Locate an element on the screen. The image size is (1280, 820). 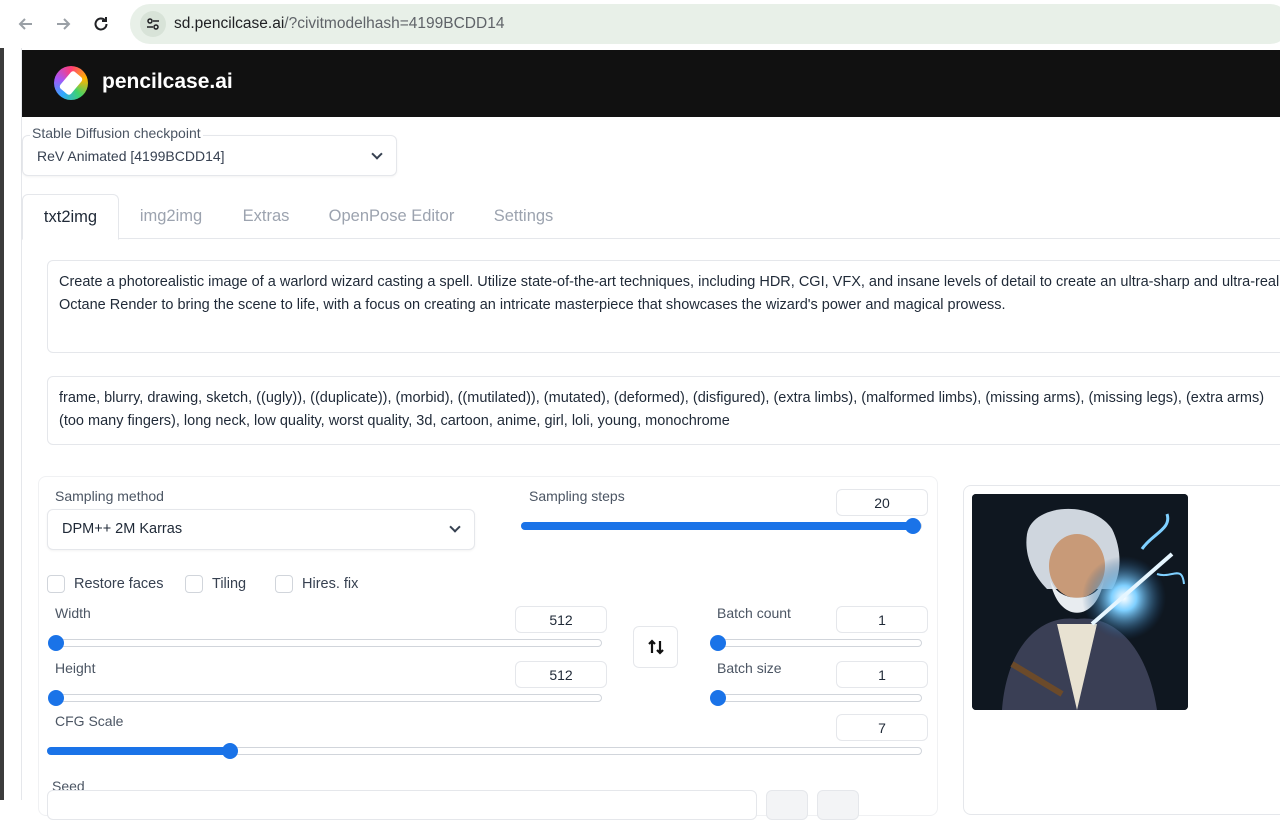
tiling-label: Tiling is located at coordinates (229, 584).